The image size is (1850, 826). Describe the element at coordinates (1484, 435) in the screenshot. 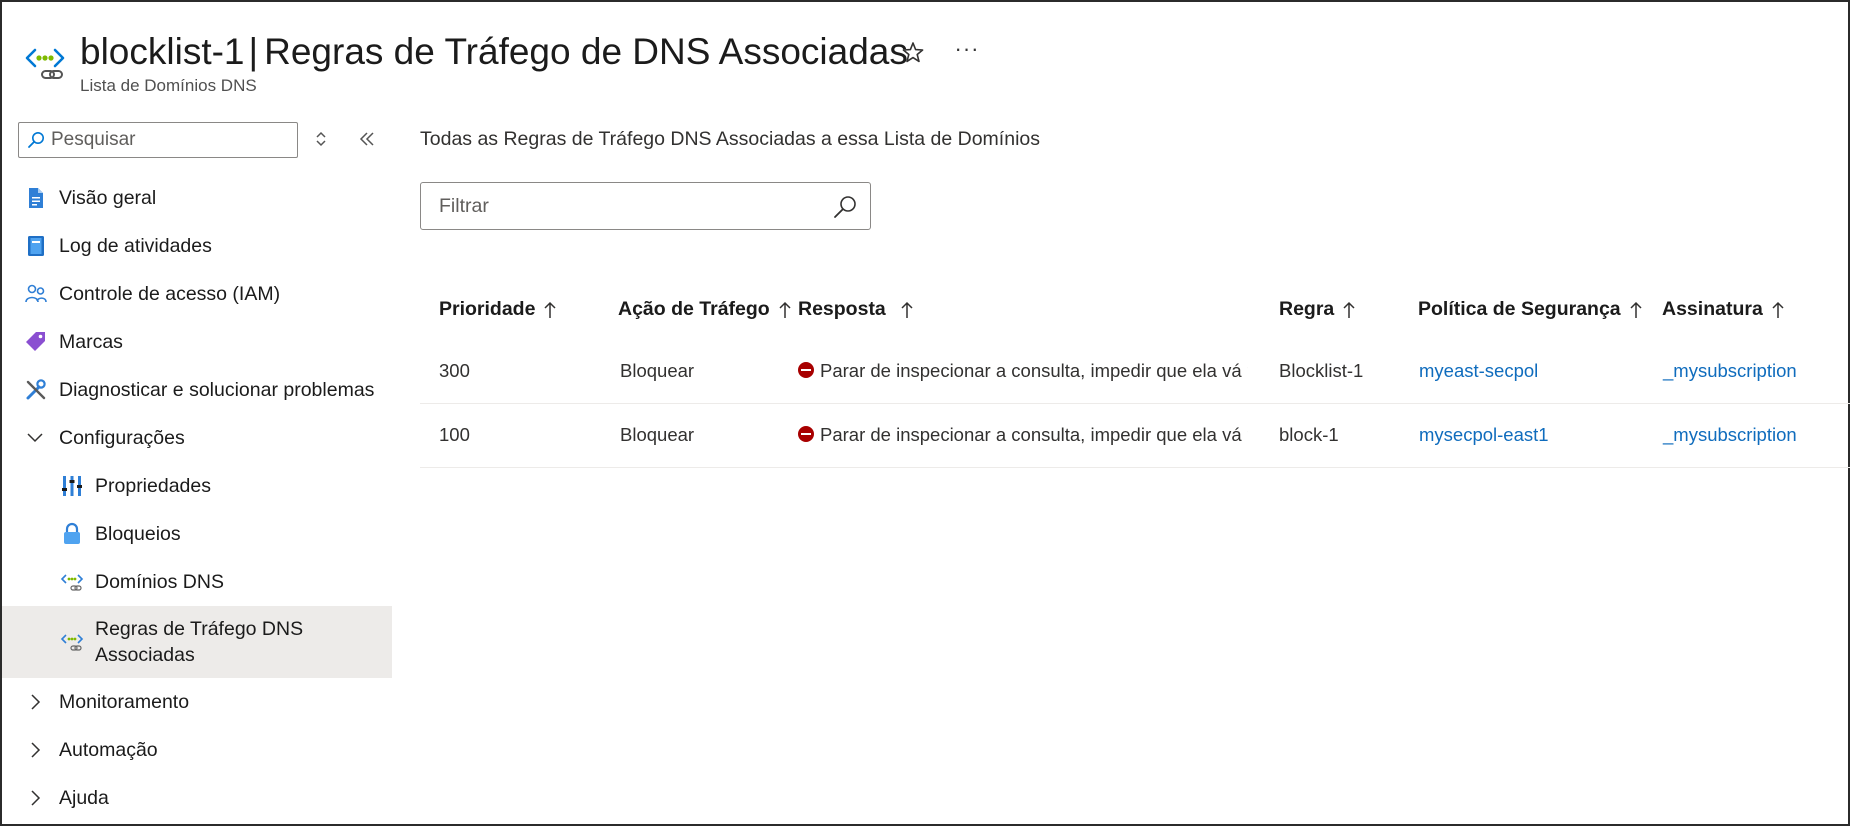

I see `cell-security-policy-link: mysecpol-east1` at that location.